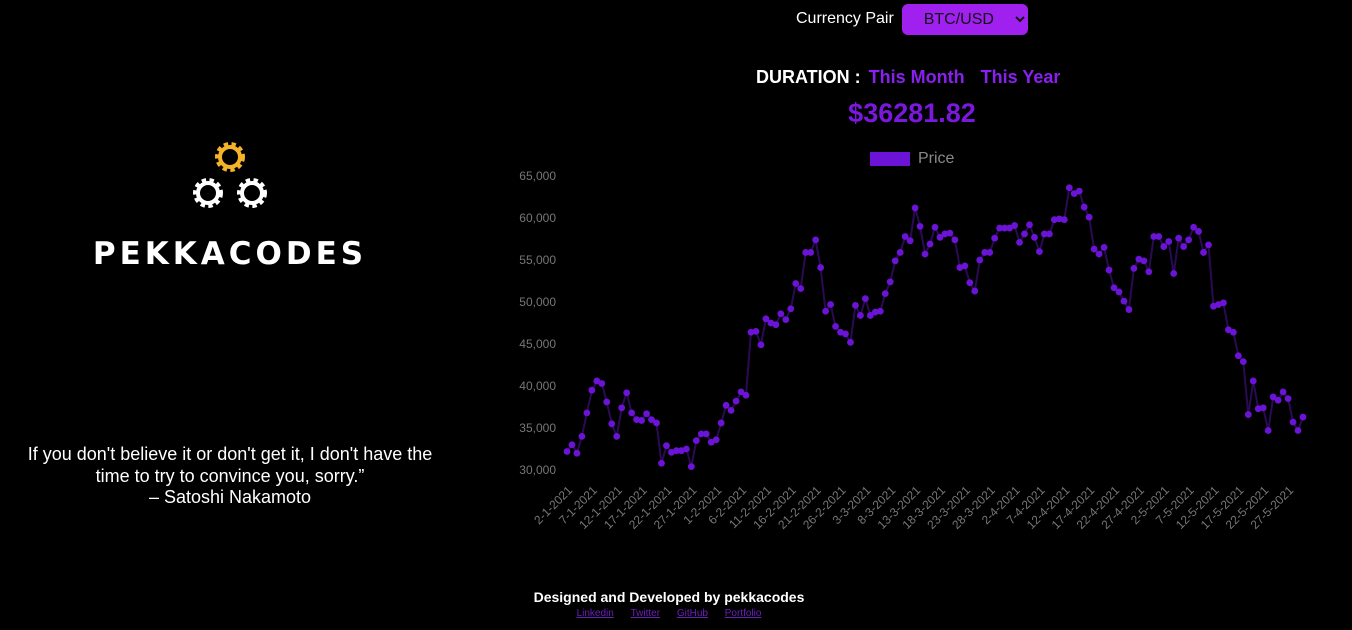 The image size is (1352, 630). Describe the element at coordinates (912, 113) in the screenshot. I see `current-price: $36281.82` at that location.